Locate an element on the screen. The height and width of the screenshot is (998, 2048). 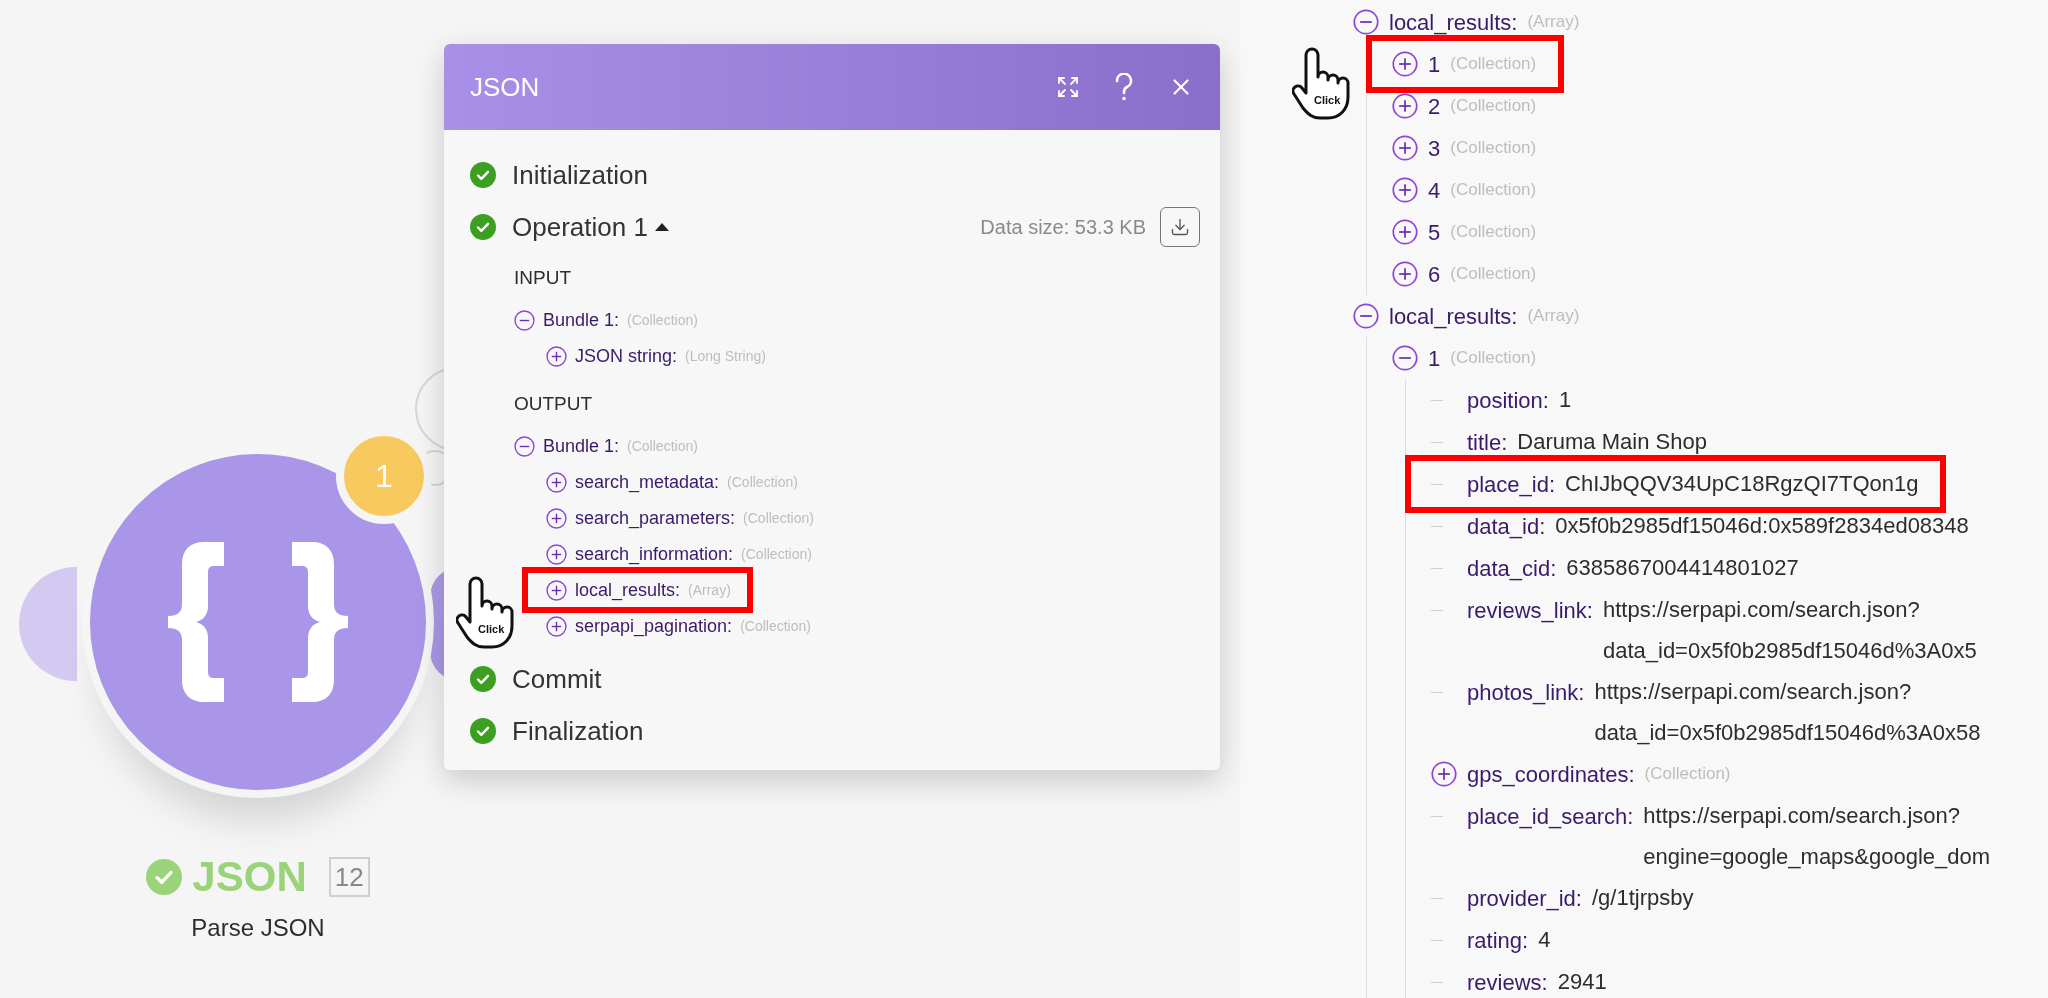
section-heading: INPUT is located at coordinates (542, 277).